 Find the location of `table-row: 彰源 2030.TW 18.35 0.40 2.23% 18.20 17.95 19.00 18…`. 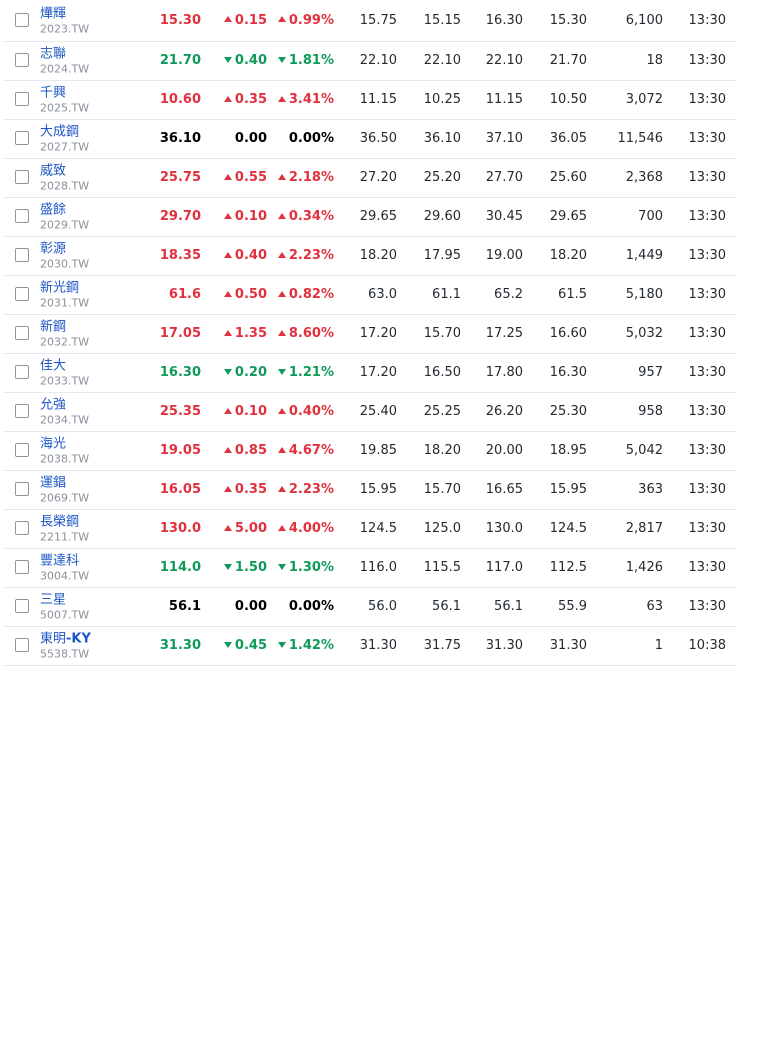

table-row: 彰源 2030.TW 18.35 0.40 2.23% 18.20 17.95 19.00 18… is located at coordinates (370, 256).